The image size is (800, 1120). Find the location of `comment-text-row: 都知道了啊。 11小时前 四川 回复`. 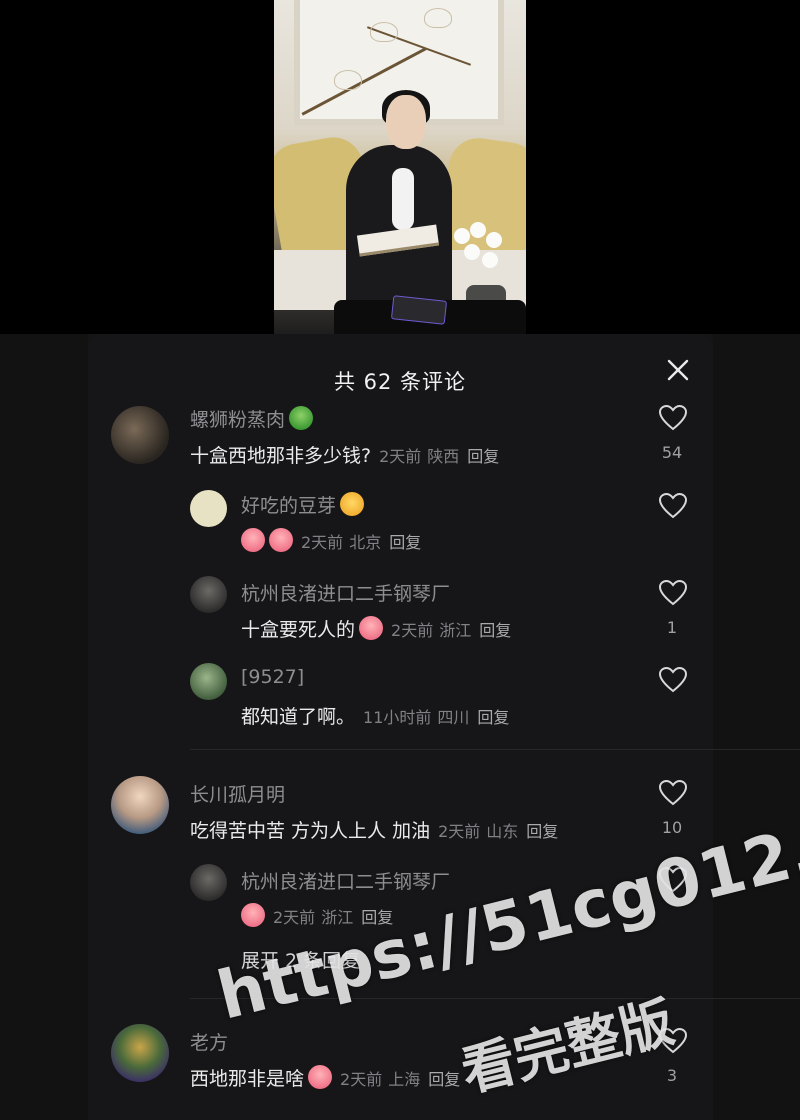

comment-text-row: 都知道了啊。 11小时前 四川 回复 is located at coordinates (375, 715).